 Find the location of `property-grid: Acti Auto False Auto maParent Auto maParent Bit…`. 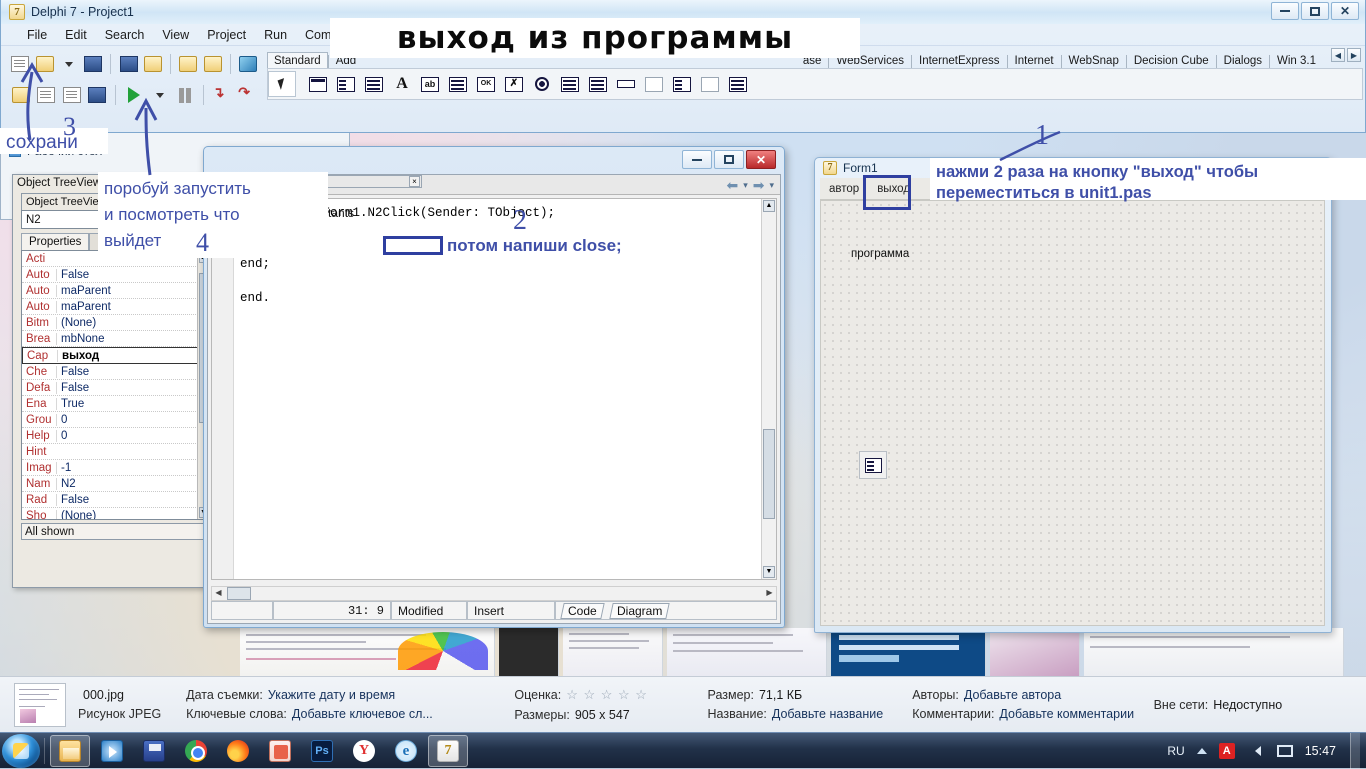

property-grid: Acti Auto False Auto maParent Auto maParent Bit… is located at coordinates (115, 385).